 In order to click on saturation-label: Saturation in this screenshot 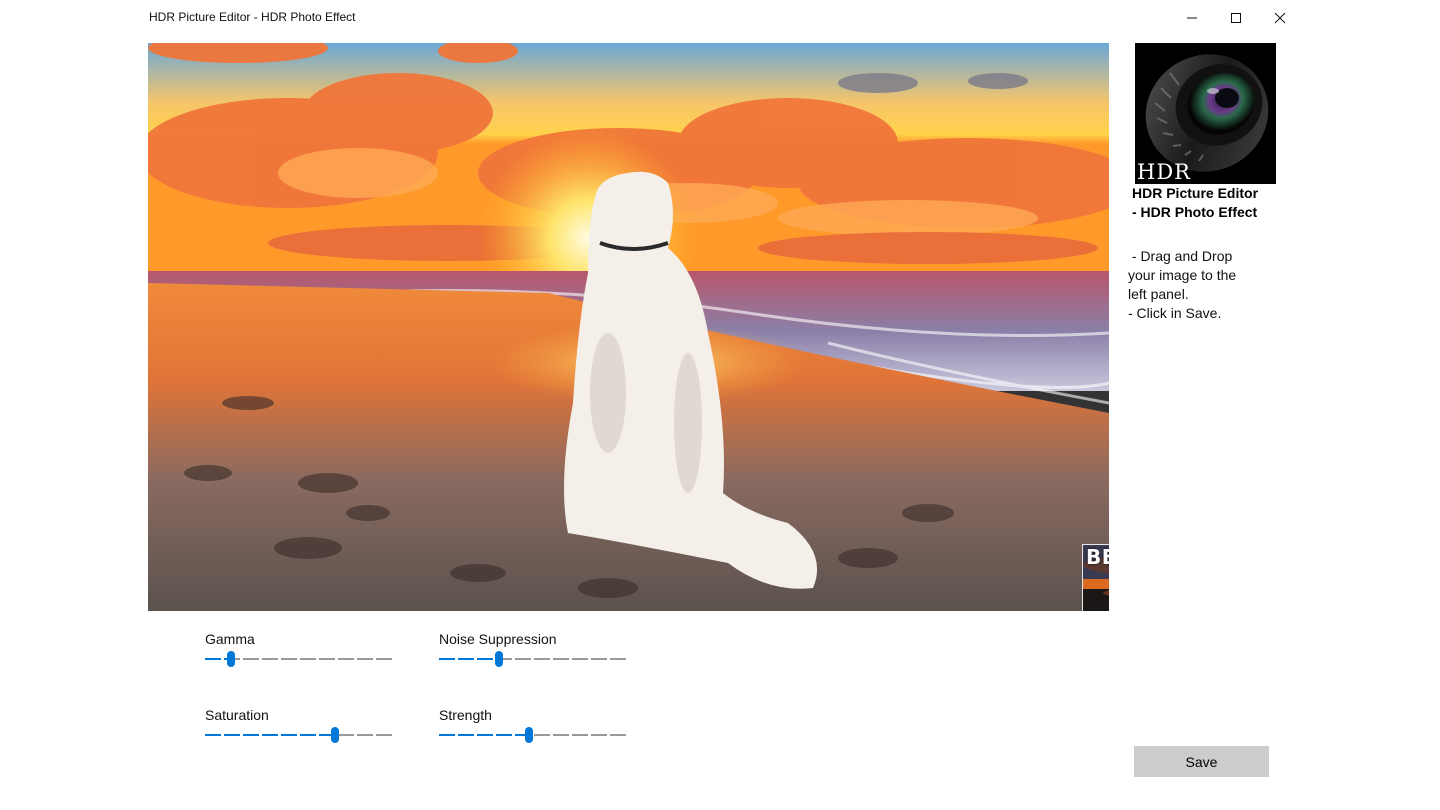, I will do `click(237, 715)`.